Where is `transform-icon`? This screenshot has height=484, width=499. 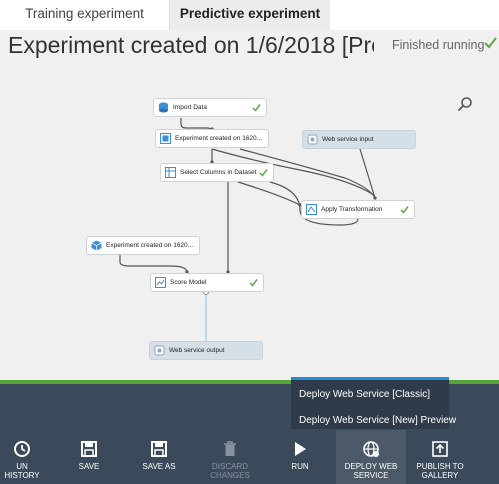
transform-icon is located at coordinates (311, 209).